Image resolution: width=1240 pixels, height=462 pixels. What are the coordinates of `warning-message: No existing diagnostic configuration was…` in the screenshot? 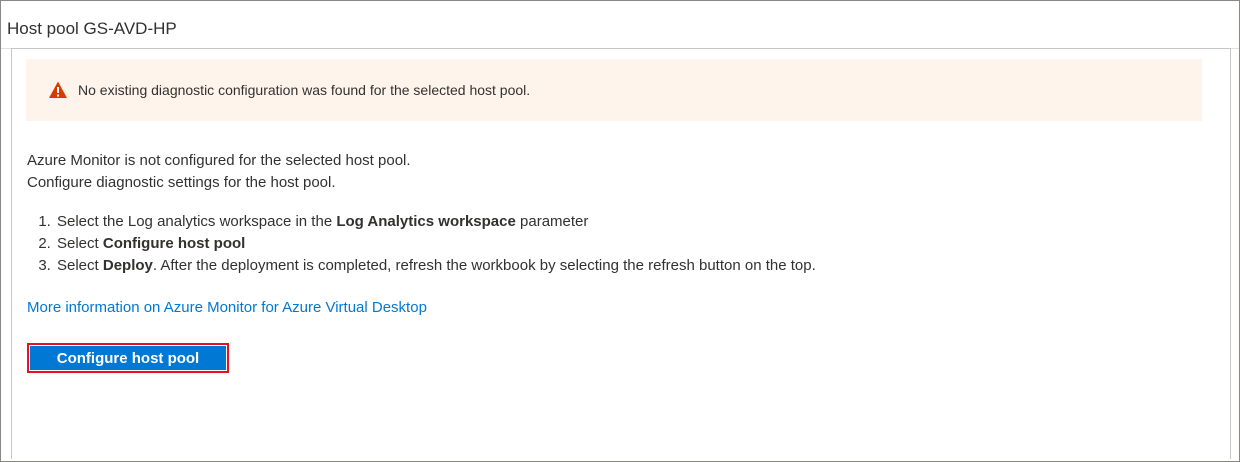 It's located at (304, 90).